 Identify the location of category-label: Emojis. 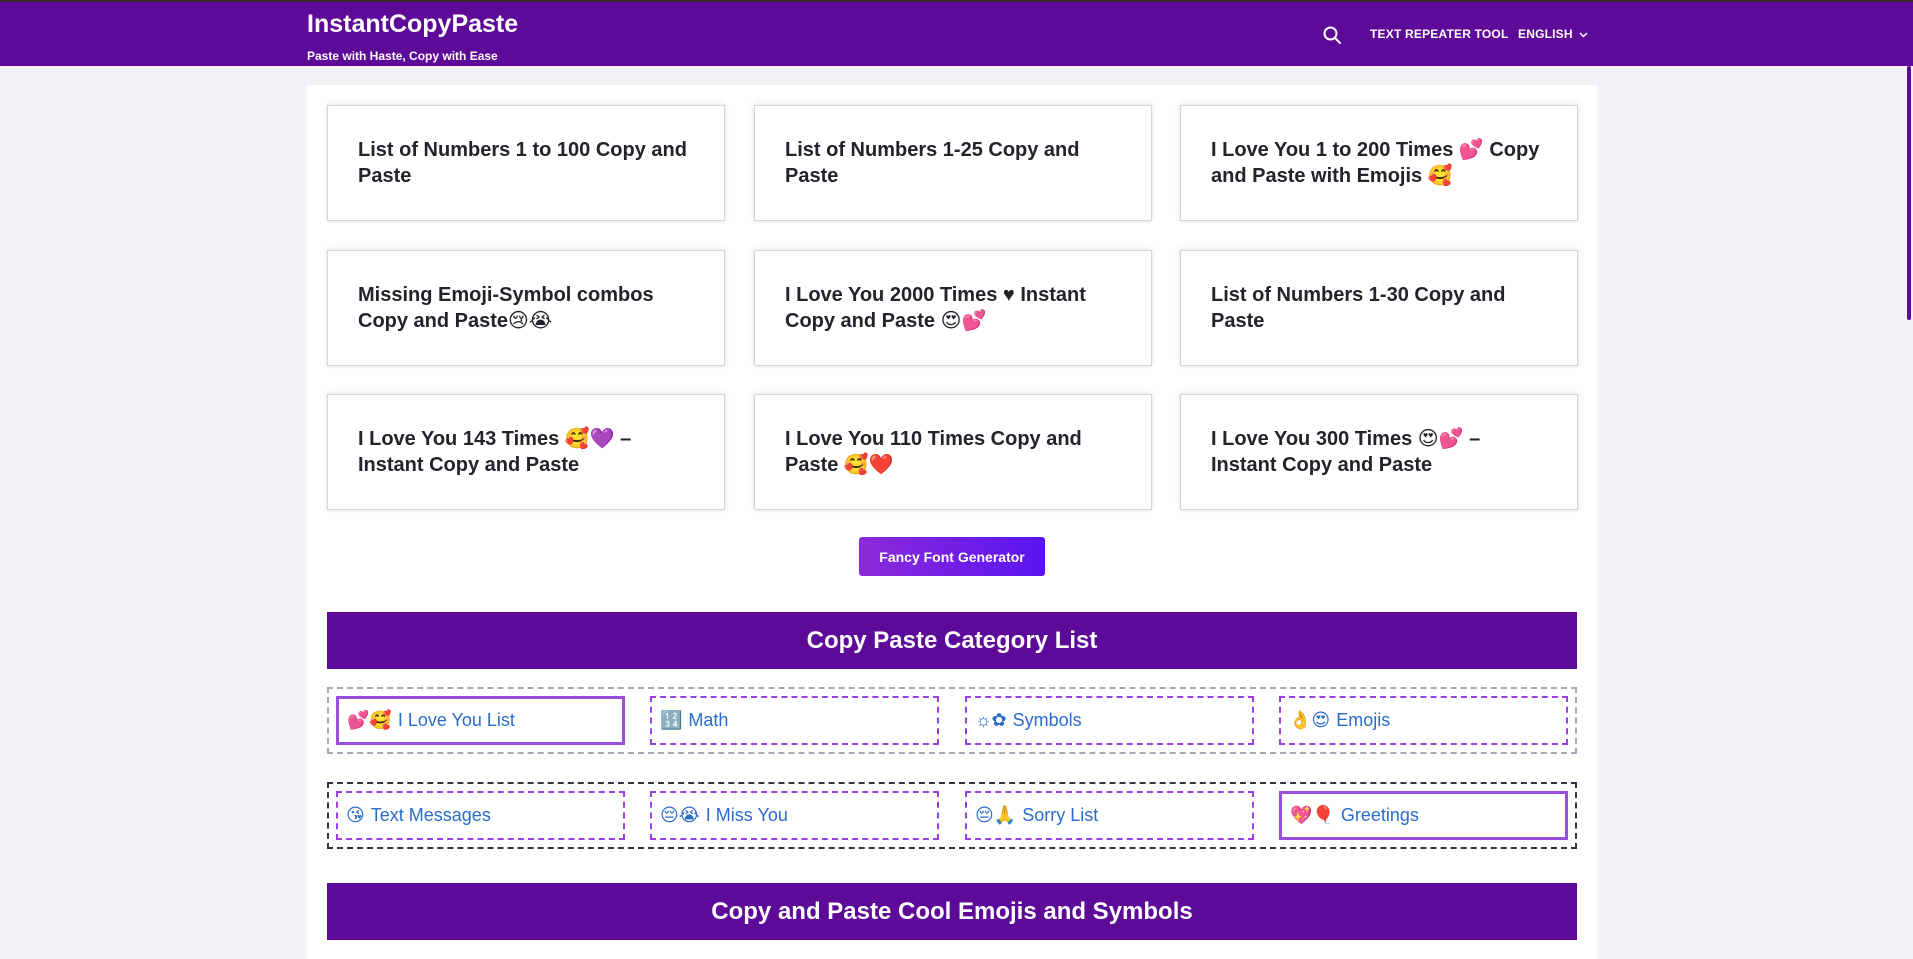
(1363, 720).